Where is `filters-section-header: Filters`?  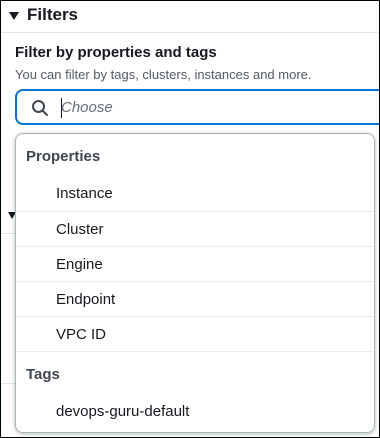 filters-section-header: Filters is located at coordinates (43, 15).